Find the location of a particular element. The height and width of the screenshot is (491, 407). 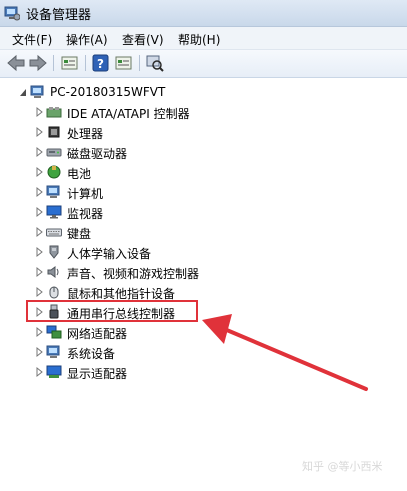

watermark: 知乎 @等小西米 is located at coordinates (342, 466).